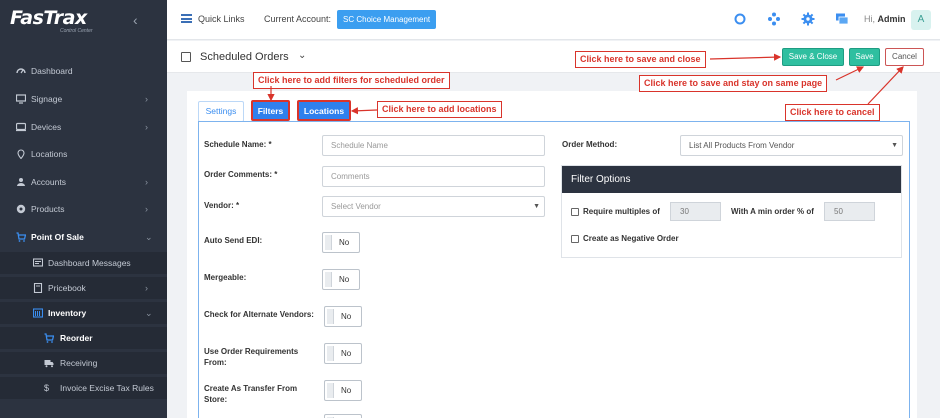  What do you see at coordinates (364, 111) in the screenshot?
I see `arrow-to-locations` at bounding box center [364, 111].